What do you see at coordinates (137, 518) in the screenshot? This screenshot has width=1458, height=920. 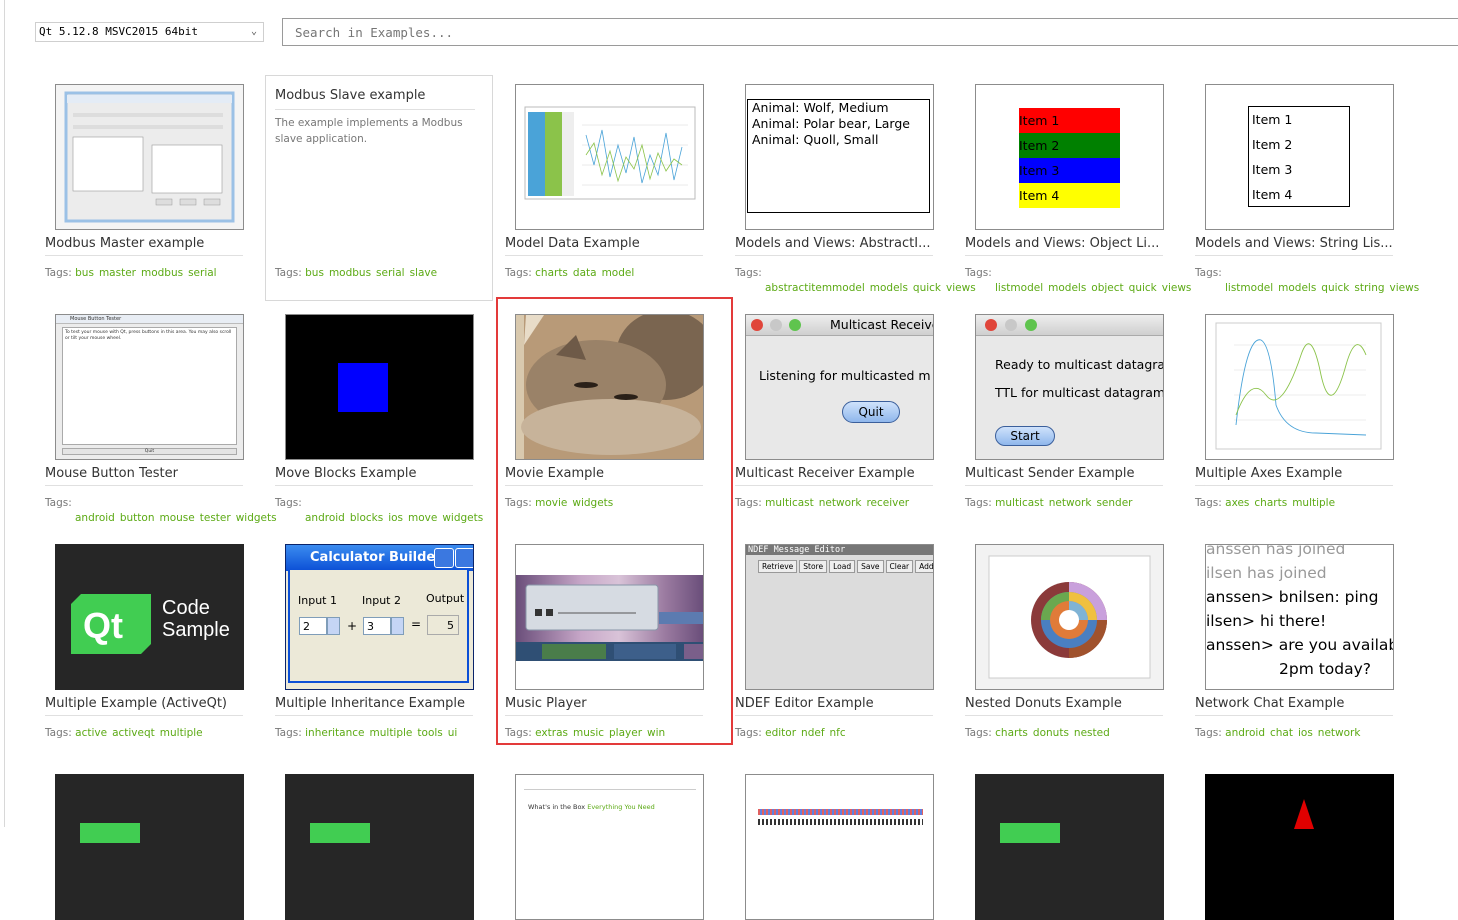 I see `tag: button` at bounding box center [137, 518].